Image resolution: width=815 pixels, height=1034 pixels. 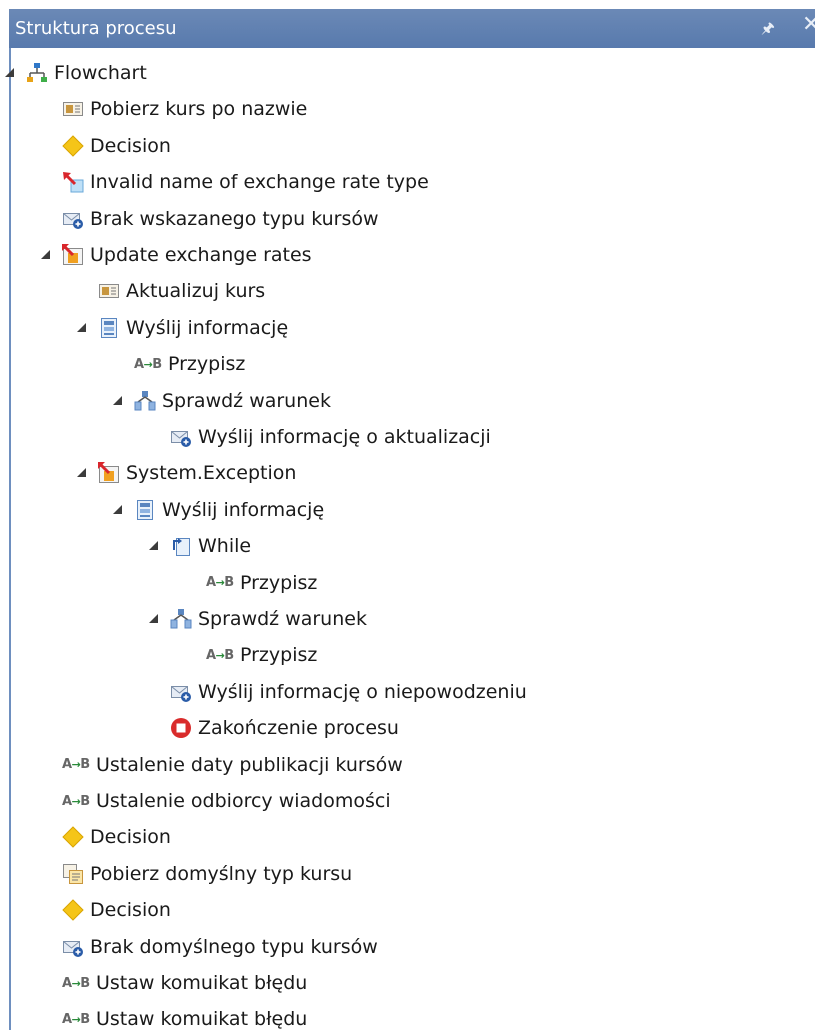 What do you see at coordinates (196, 291) in the screenshot?
I see `tree-item-label: Aktualizuj kurs` at bounding box center [196, 291].